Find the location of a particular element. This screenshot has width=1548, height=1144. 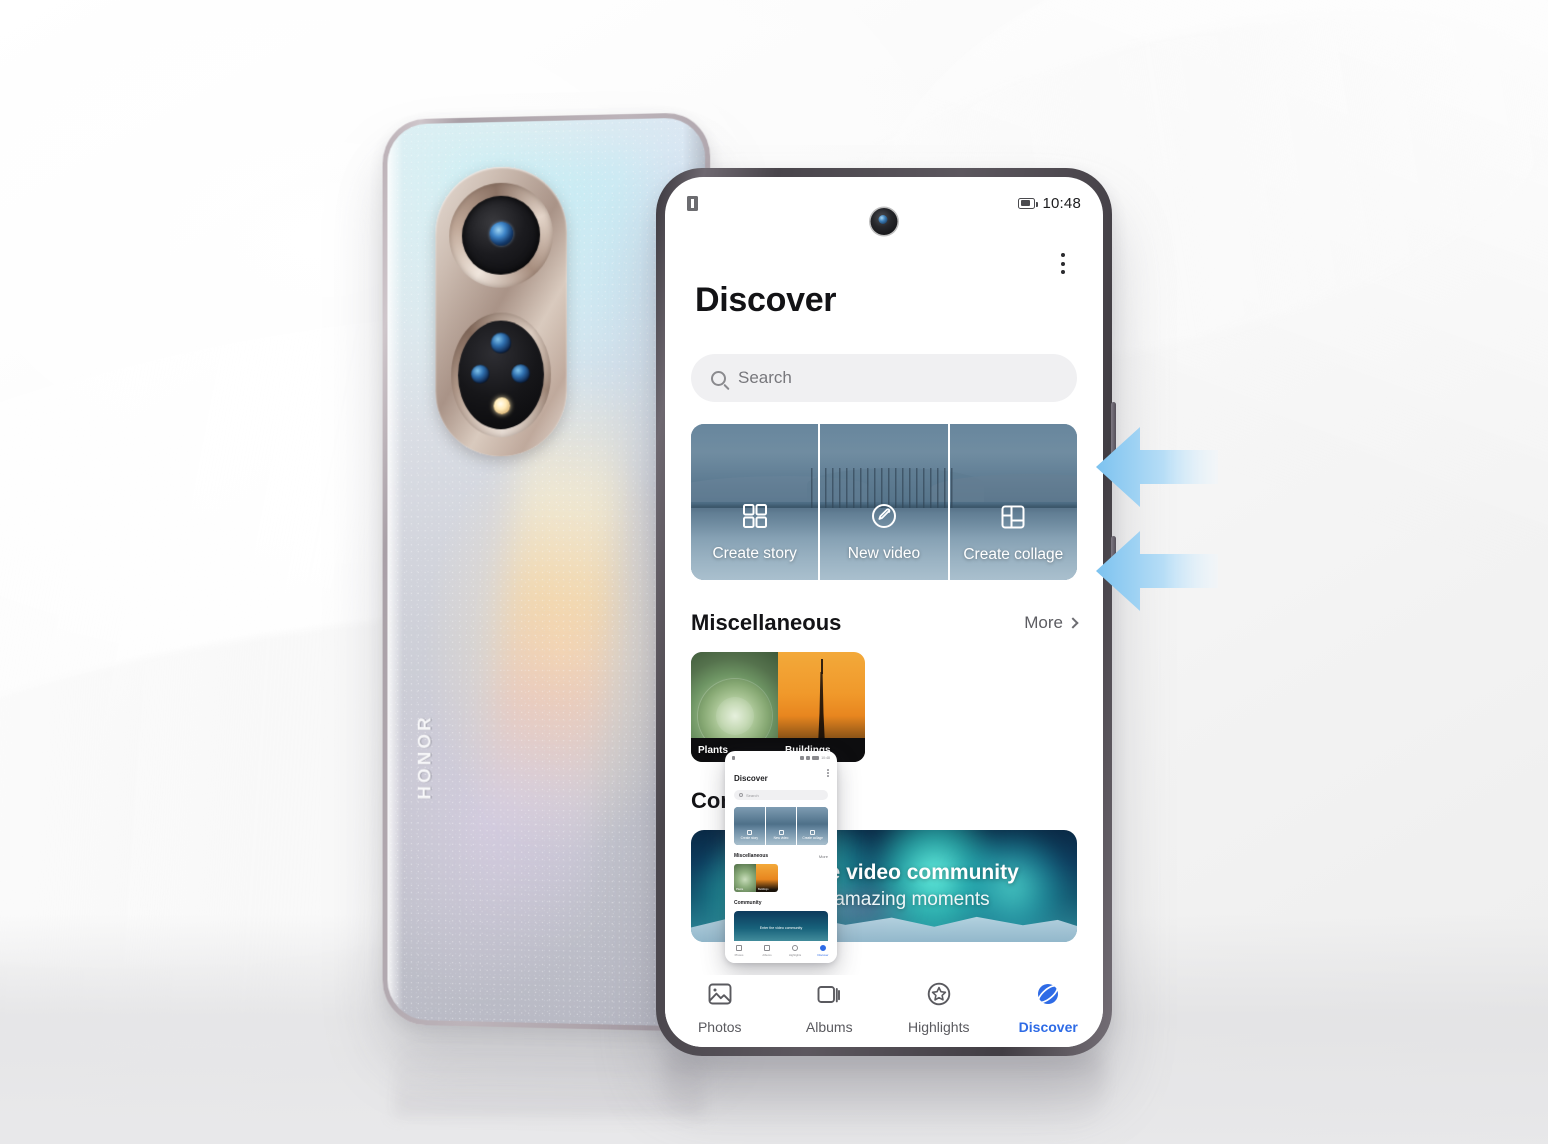

mini-banner-text: Enter the video community is located at coordinates (781, 928).